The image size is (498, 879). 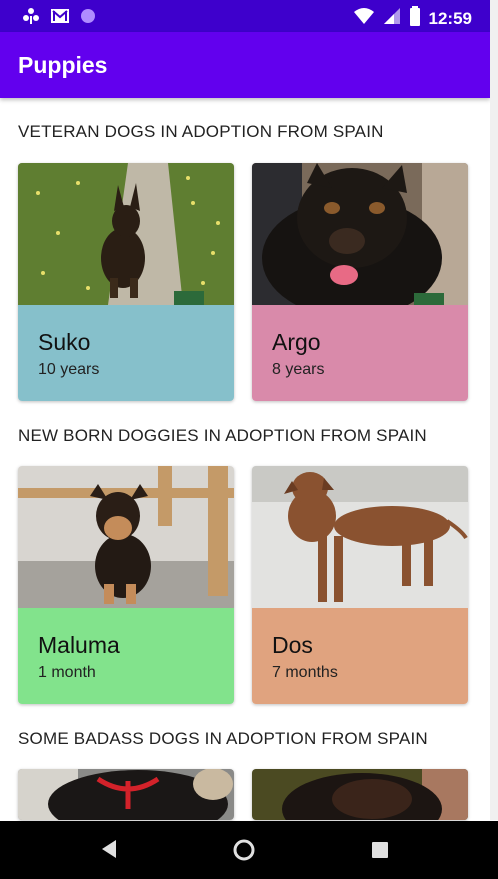 I want to click on section-title: NEW BORN DOGGIES IN ADOPTION FROM SPAIN, so click(x=222, y=435).